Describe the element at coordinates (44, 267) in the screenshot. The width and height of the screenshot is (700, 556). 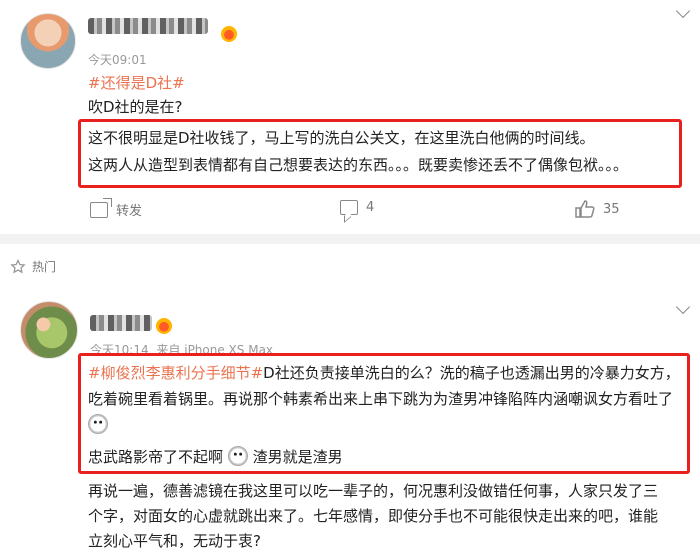
I see `hot-label-text: 热门` at that location.